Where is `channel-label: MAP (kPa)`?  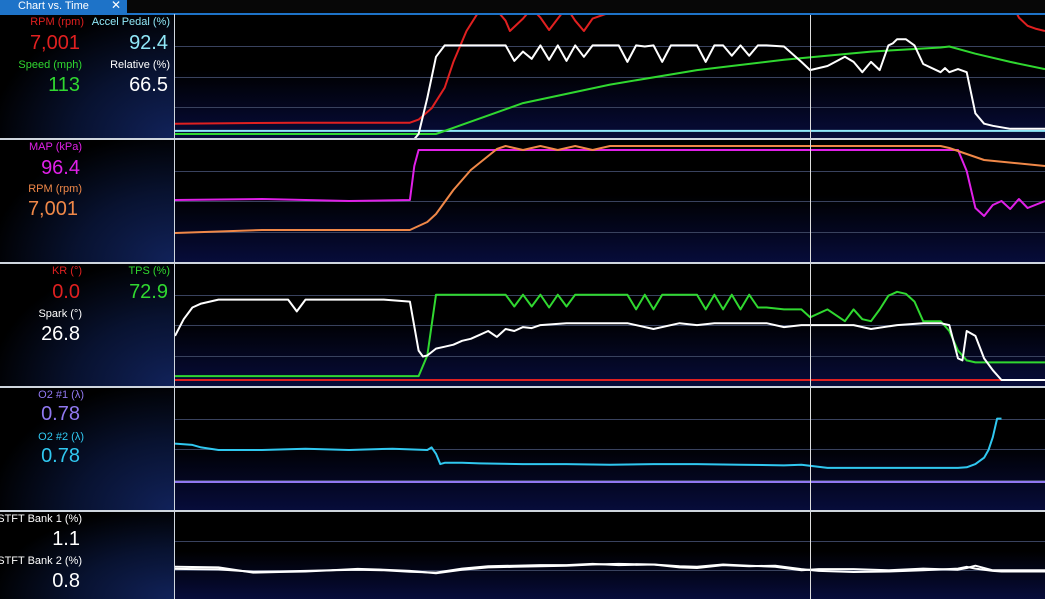
channel-label: MAP (kPa) is located at coordinates (55, 147).